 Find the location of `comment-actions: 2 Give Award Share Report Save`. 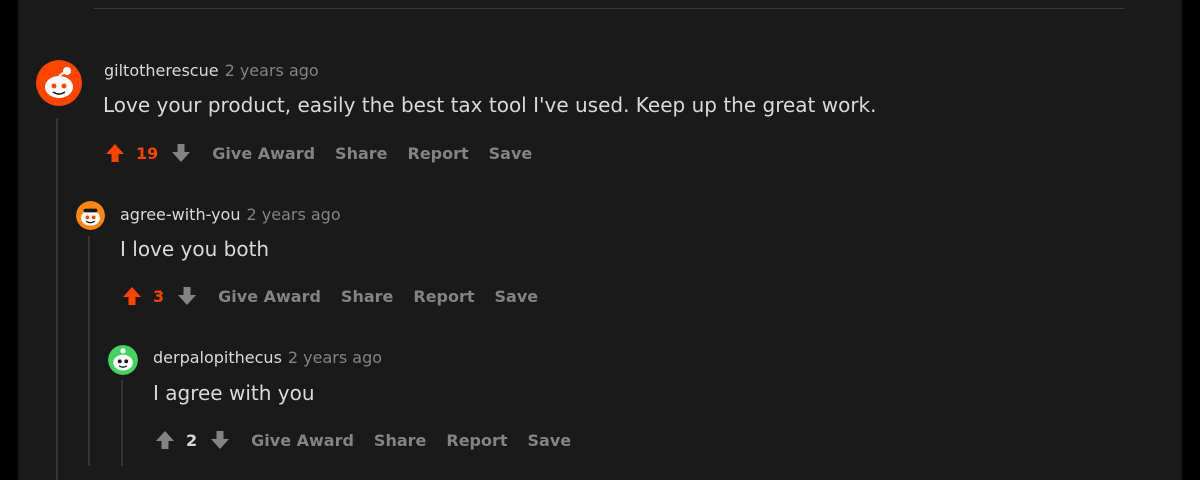

comment-actions: 2 Give Award Share Report Save is located at coordinates (362, 440).